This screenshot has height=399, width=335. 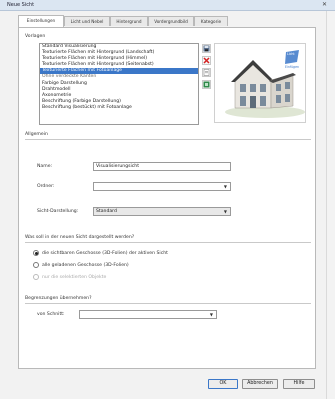 What do you see at coordinates (35, 36) in the screenshot?
I see `vorlagen-label: Vorlagen` at bounding box center [35, 36].